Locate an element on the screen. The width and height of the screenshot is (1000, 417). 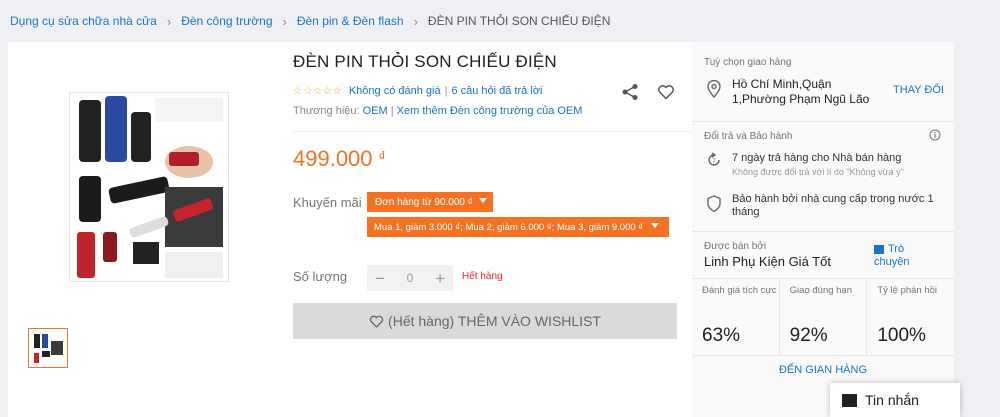
info-icon is located at coordinates (935, 135).